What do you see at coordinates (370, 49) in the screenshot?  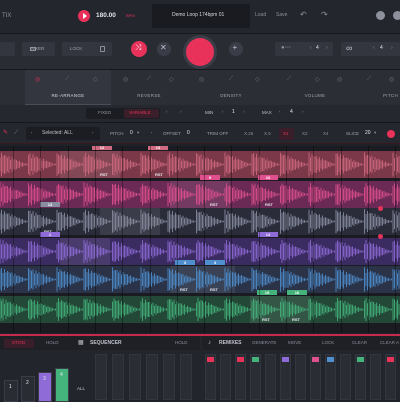 I see `loop-stepper: ∞ ‹ 4 ›` at bounding box center [370, 49].